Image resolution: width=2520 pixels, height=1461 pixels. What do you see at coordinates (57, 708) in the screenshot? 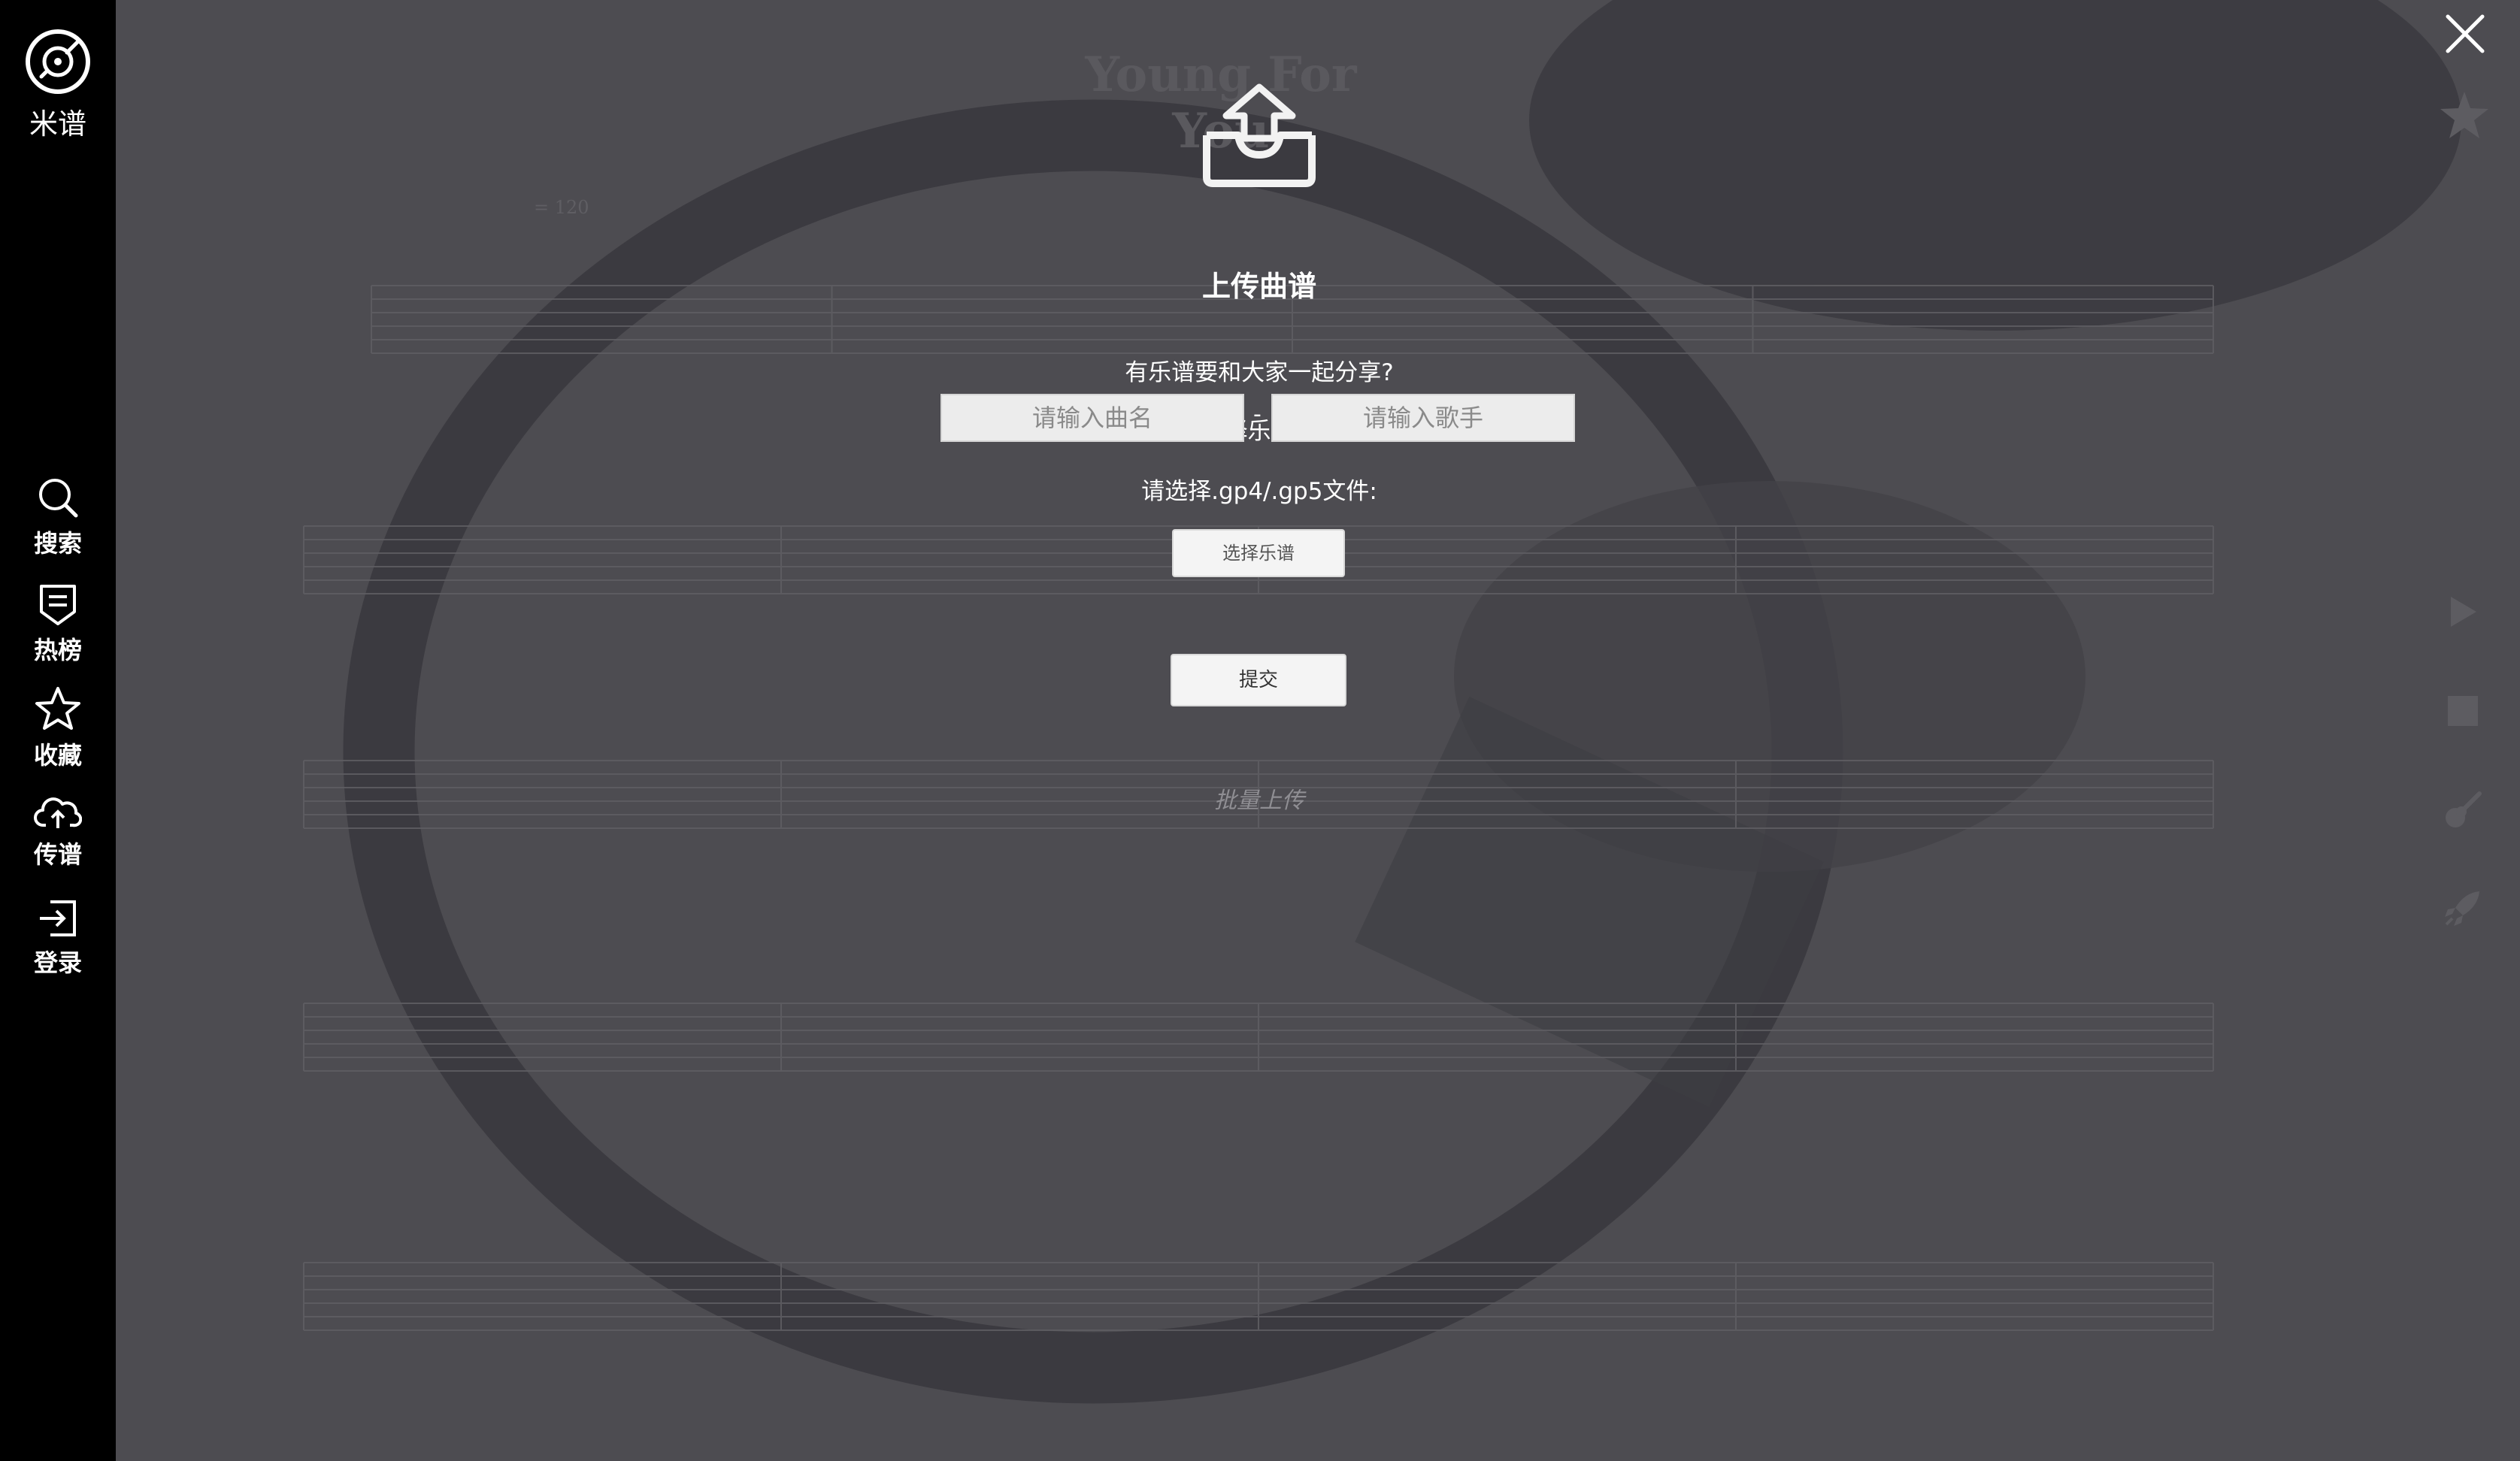
I see `star-icon` at bounding box center [57, 708].